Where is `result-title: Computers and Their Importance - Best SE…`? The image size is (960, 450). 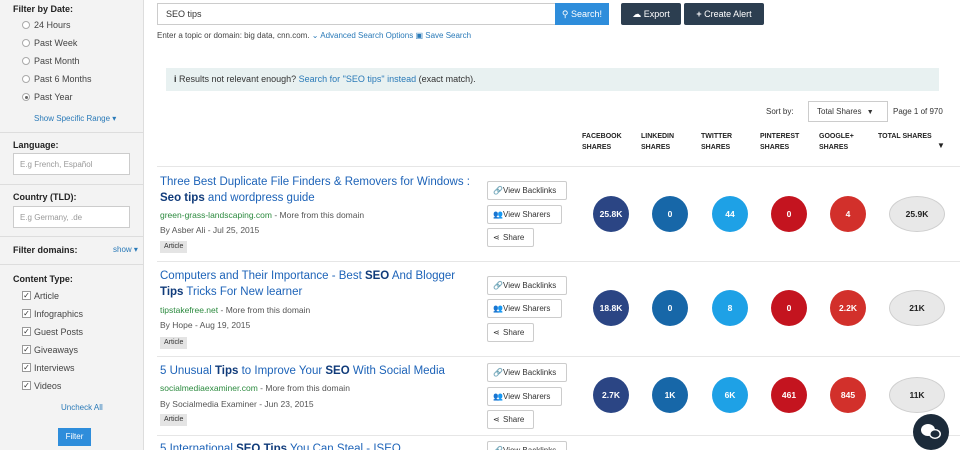 result-title: Computers and Their Importance - Best SE… is located at coordinates (320, 284).